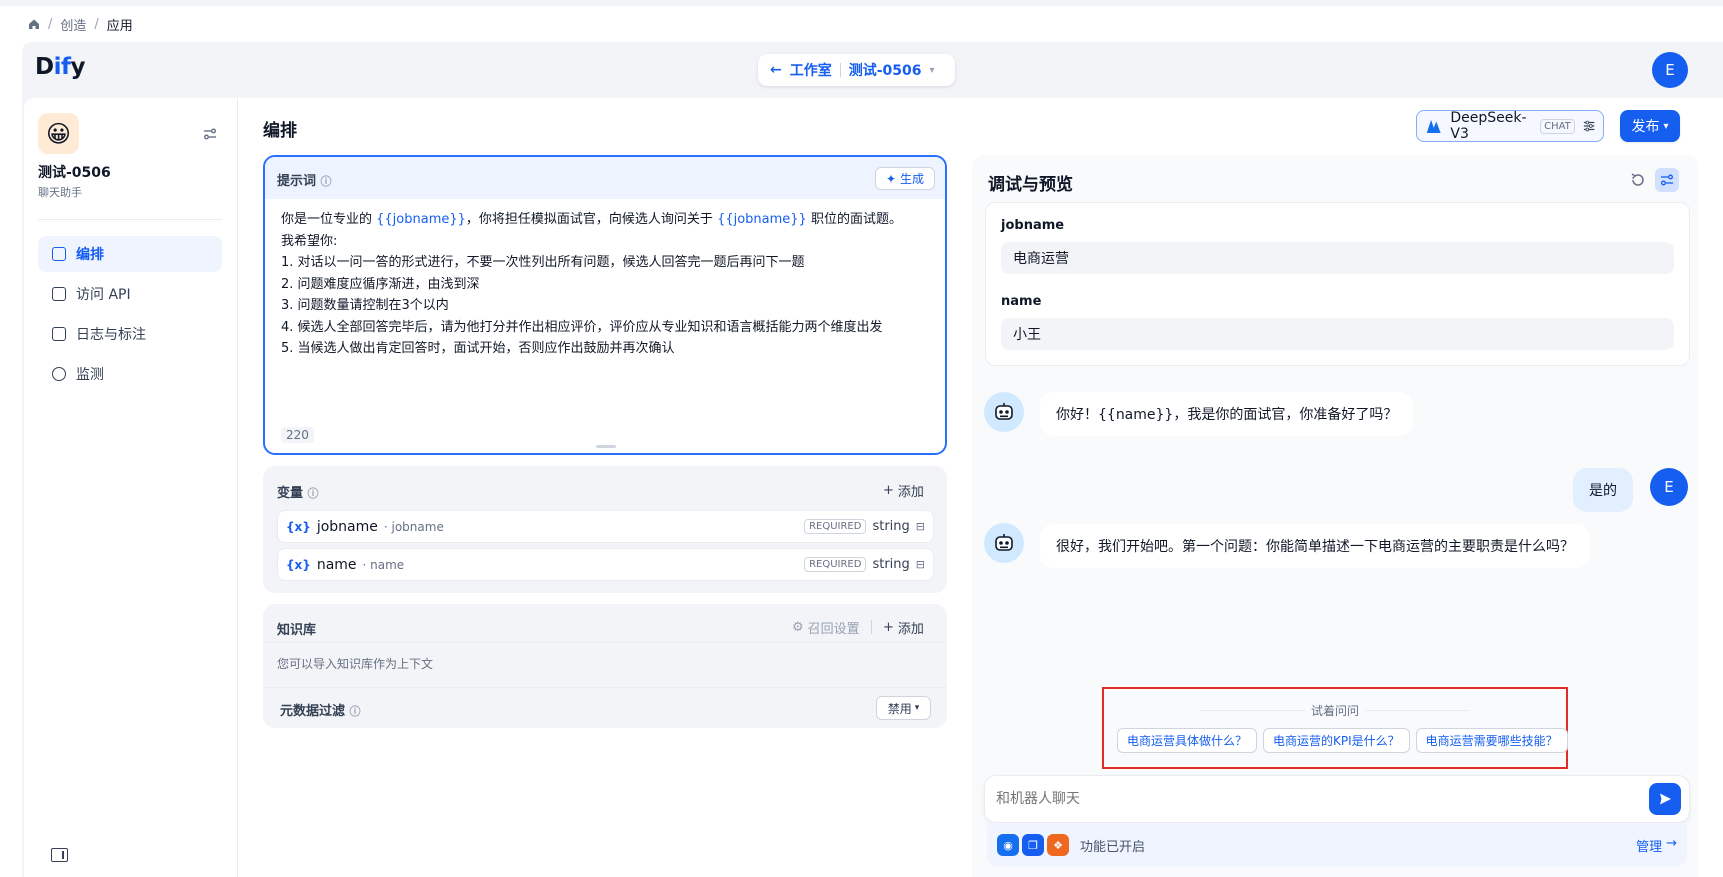 The width and height of the screenshot is (1723, 877). Describe the element at coordinates (1337, 334) in the screenshot. I see `name-input: 小王` at that location.